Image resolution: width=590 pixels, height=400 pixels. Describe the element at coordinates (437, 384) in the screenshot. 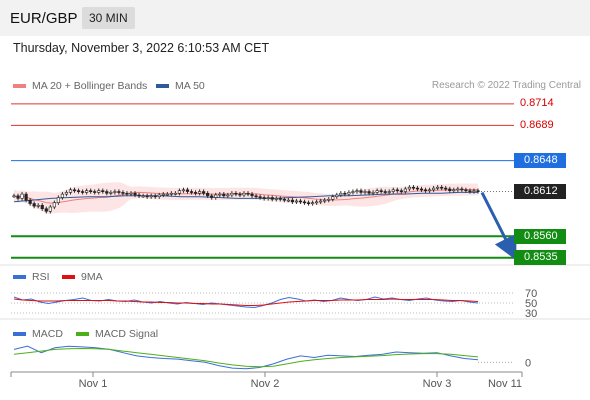

I see `x-axis-label: Nov 3` at that location.